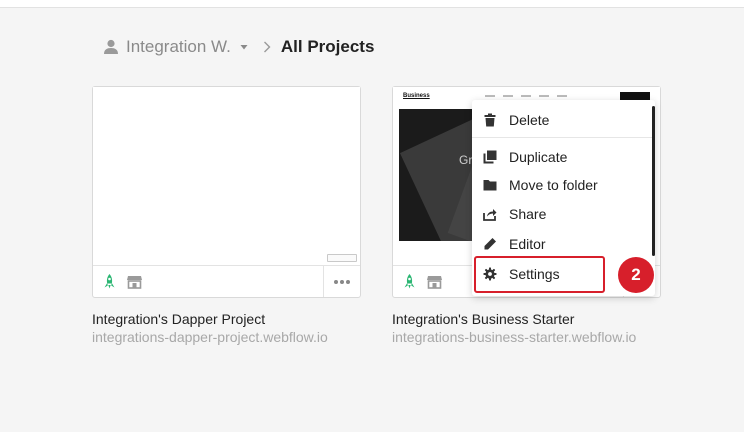  What do you see at coordinates (527, 244) in the screenshot?
I see `menu-item-label: Editor` at bounding box center [527, 244].